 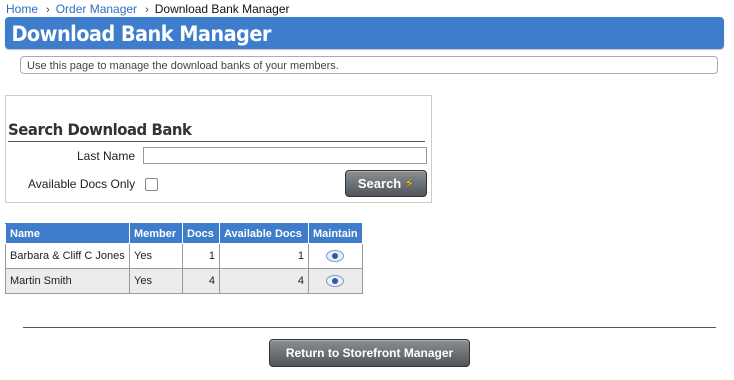 What do you see at coordinates (369, 353) in the screenshot?
I see `return-to-storefront-button: Return to Storefront Manager` at bounding box center [369, 353].